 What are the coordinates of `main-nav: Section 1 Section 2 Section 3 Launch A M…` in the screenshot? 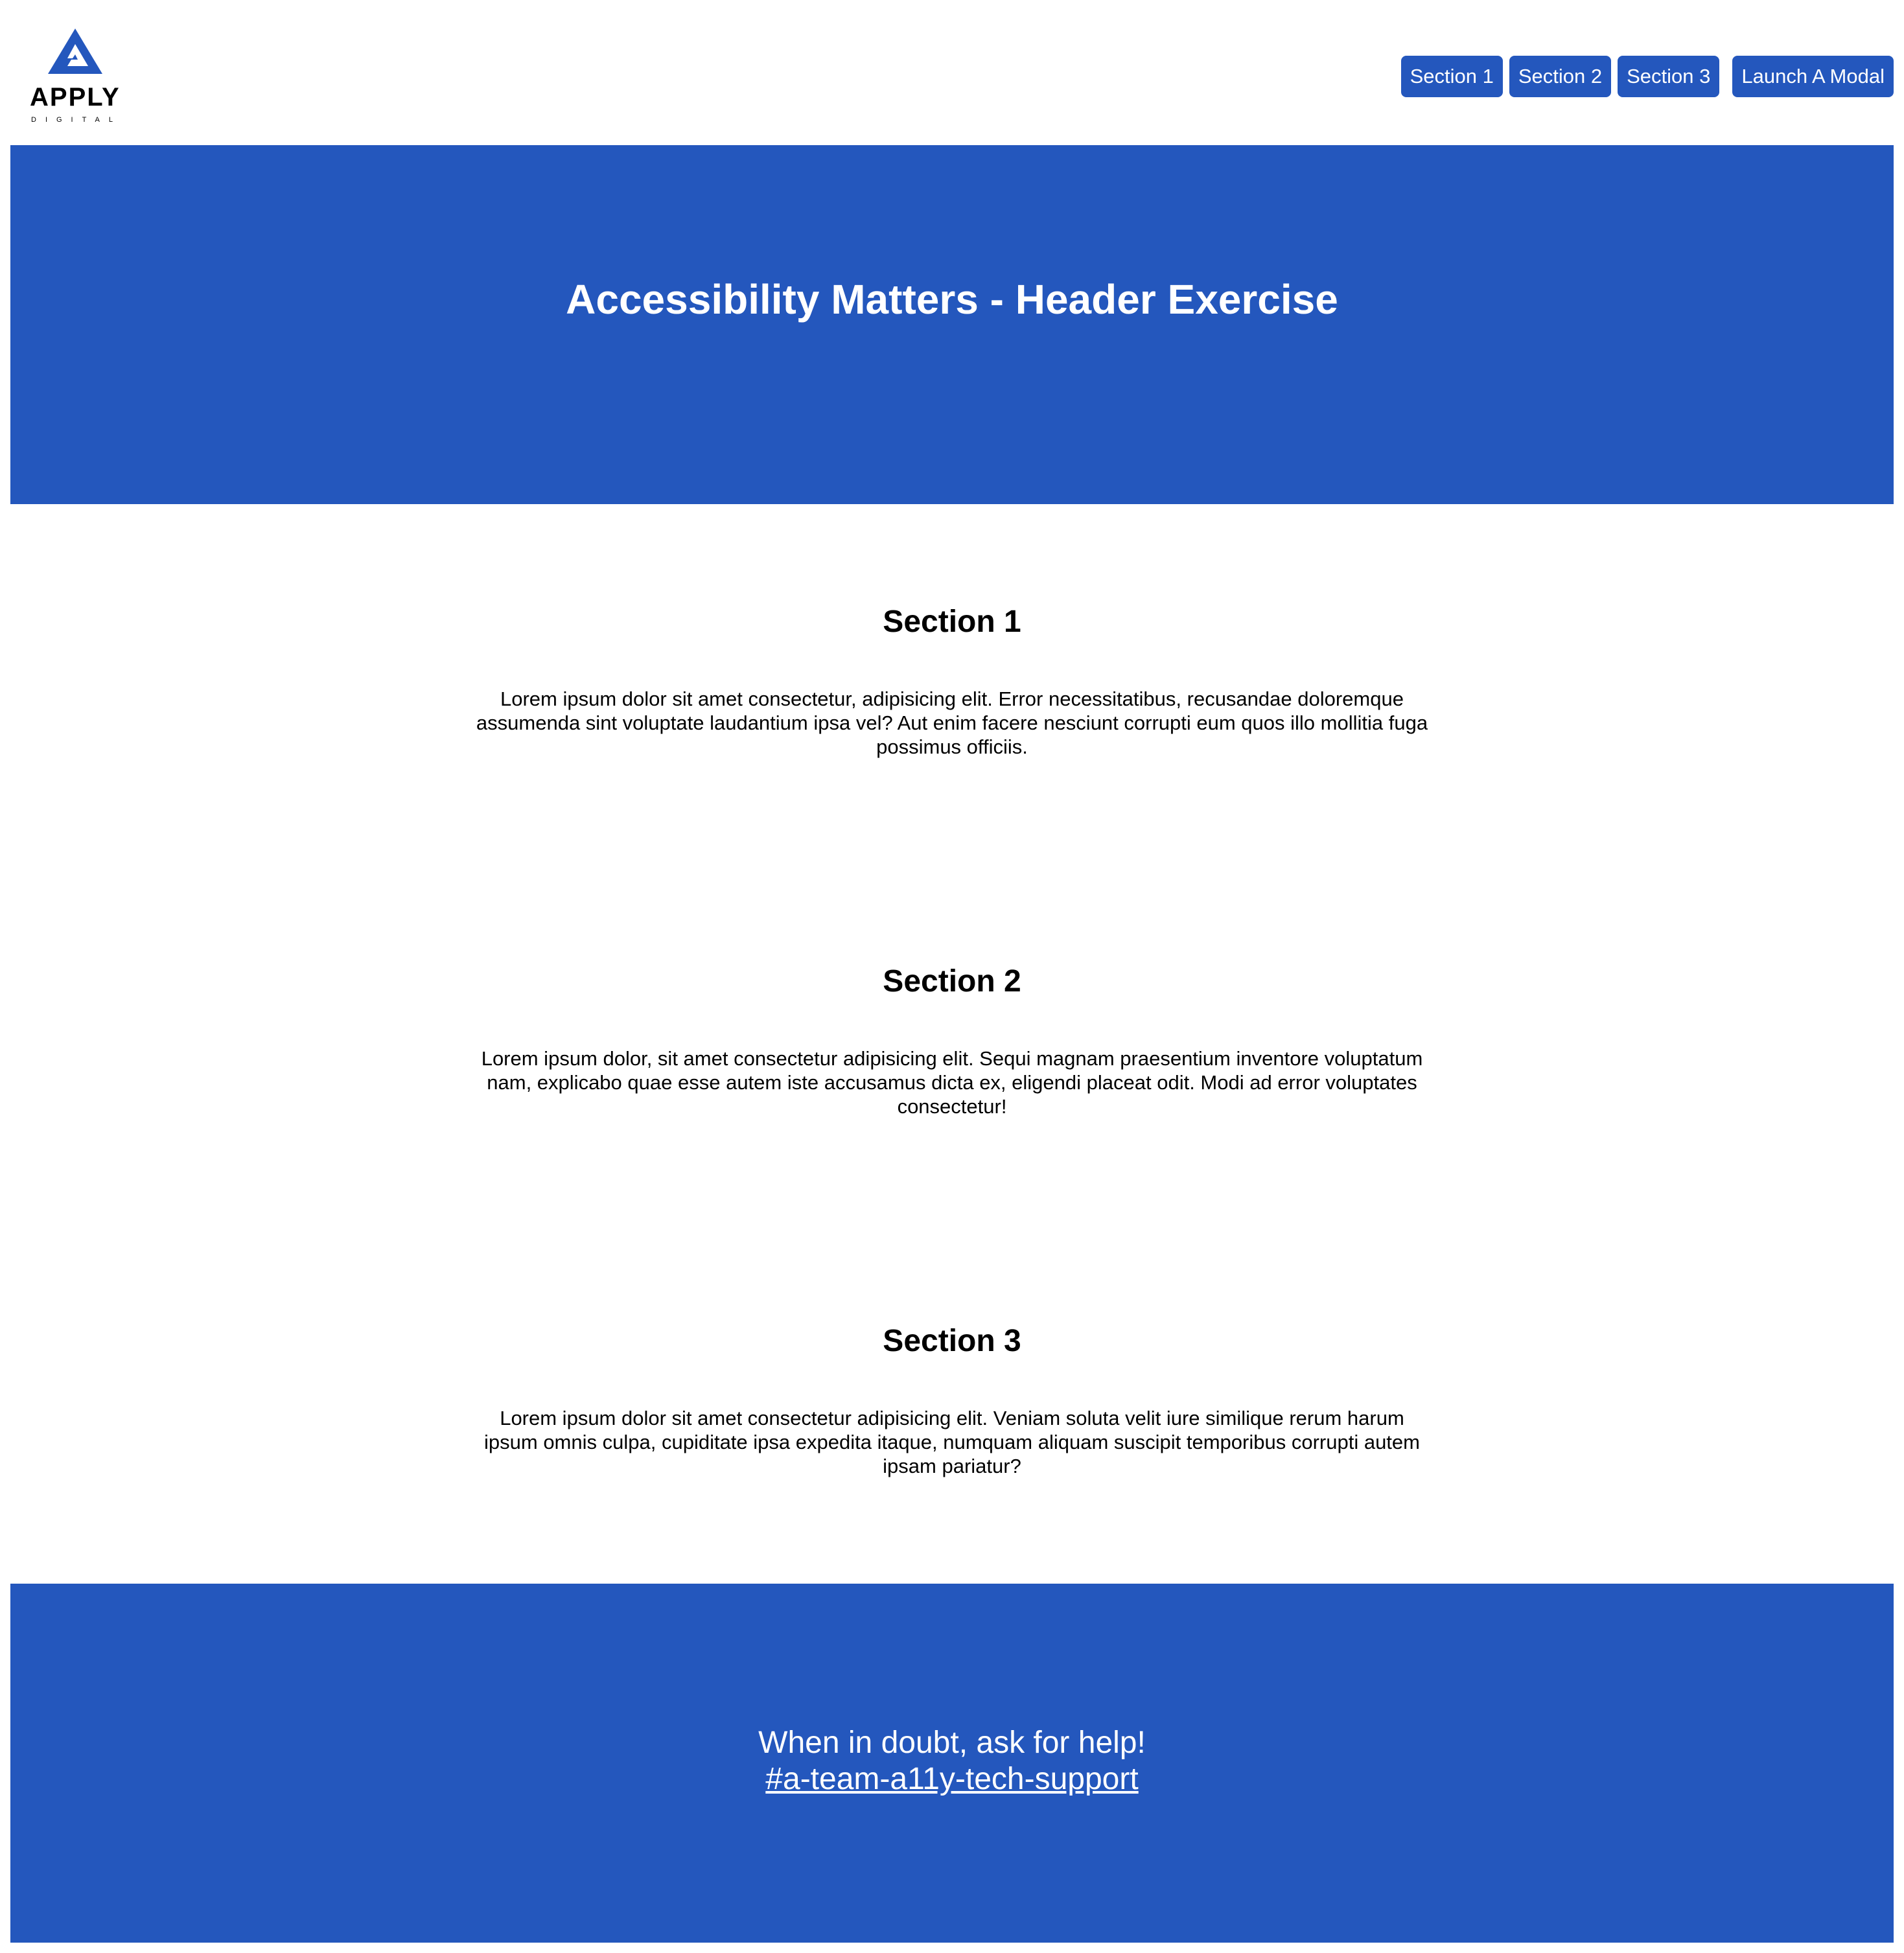 It's located at (1645, 76).